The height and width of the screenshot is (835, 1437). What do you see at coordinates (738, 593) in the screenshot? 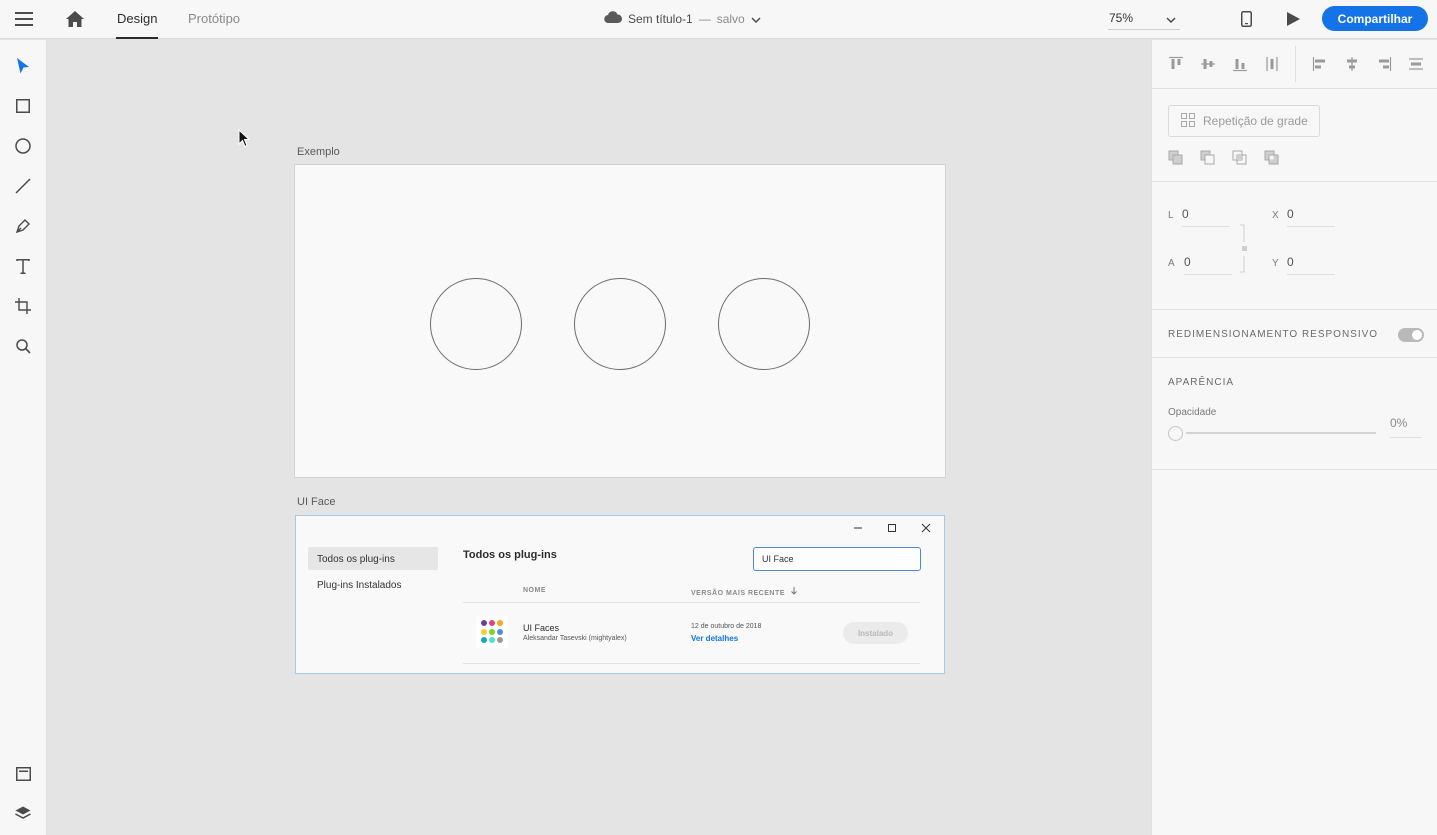
I see `column-header-version-label: VERSÃO MAIS RECENTE` at bounding box center [738, 593].